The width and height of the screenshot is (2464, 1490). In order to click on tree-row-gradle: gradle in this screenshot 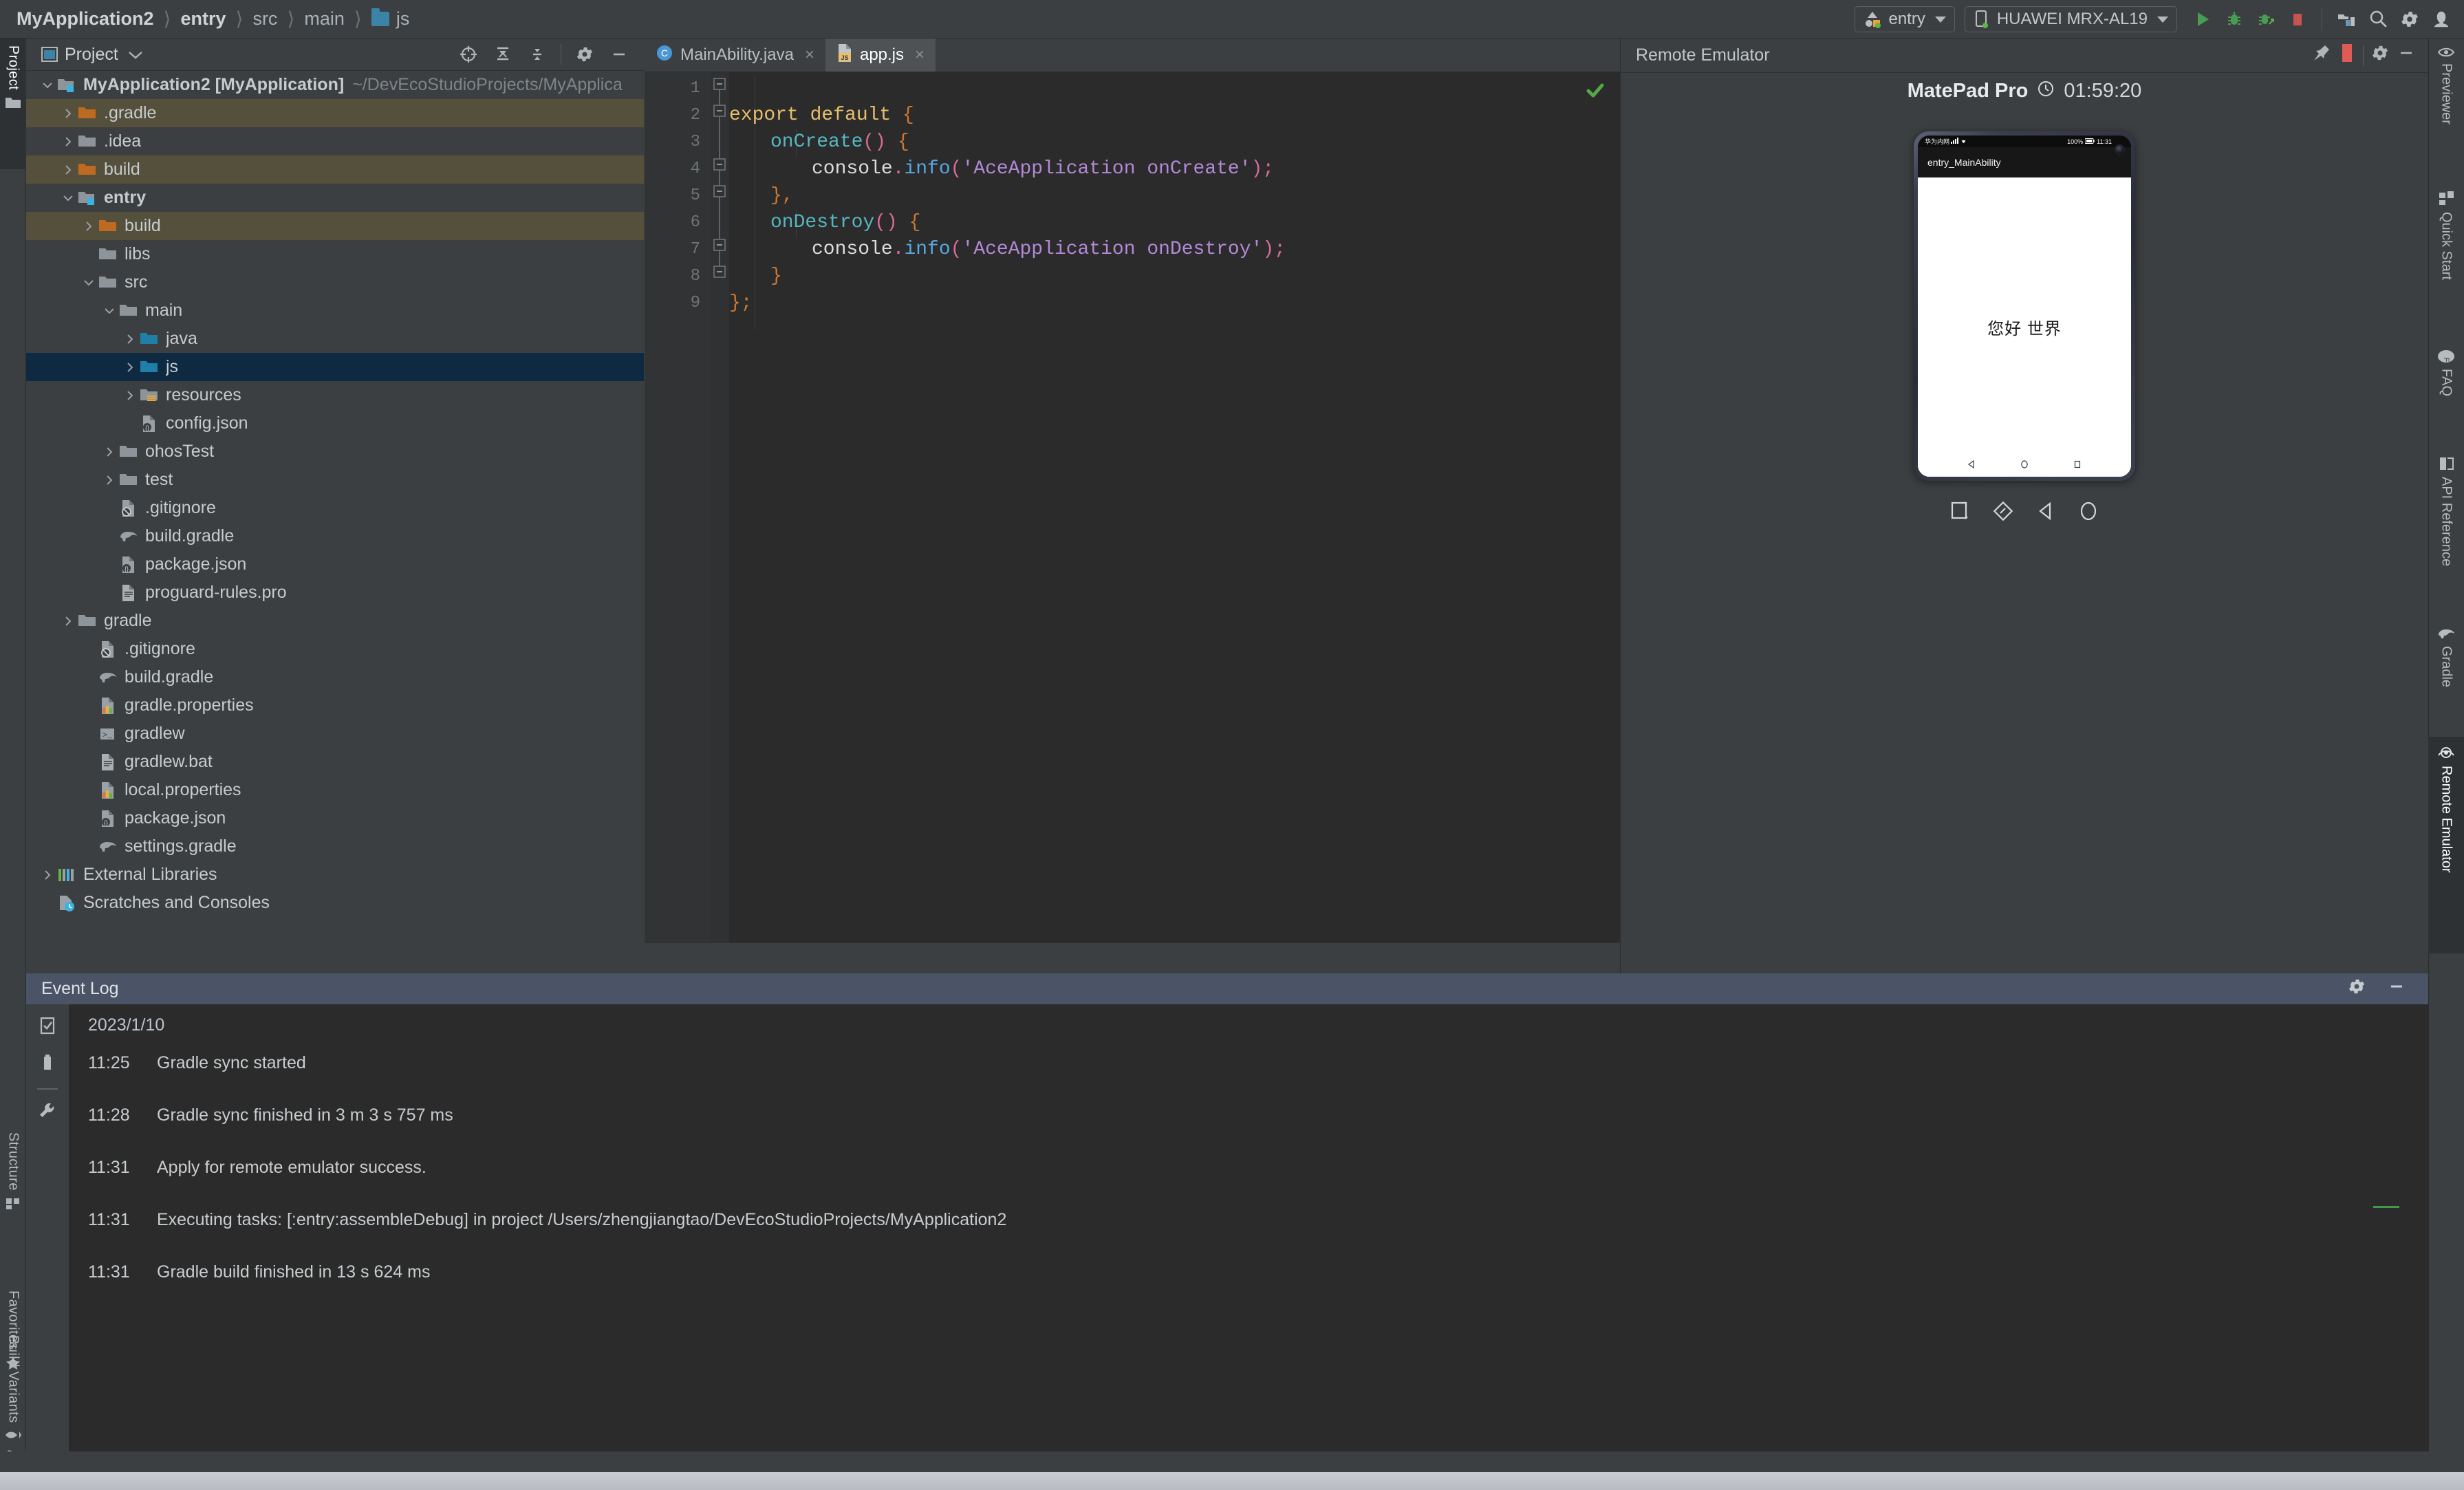, I will do `click(335, 621)`.